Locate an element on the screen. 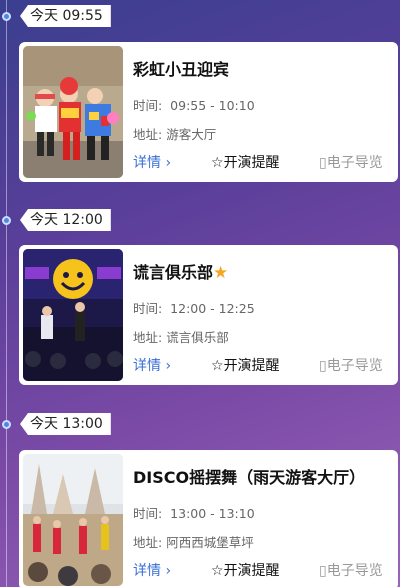 This screenshot has height=587, width=400. event-address: 地址: 阿西西城堡草坪 is located at coordinates (193, 542).